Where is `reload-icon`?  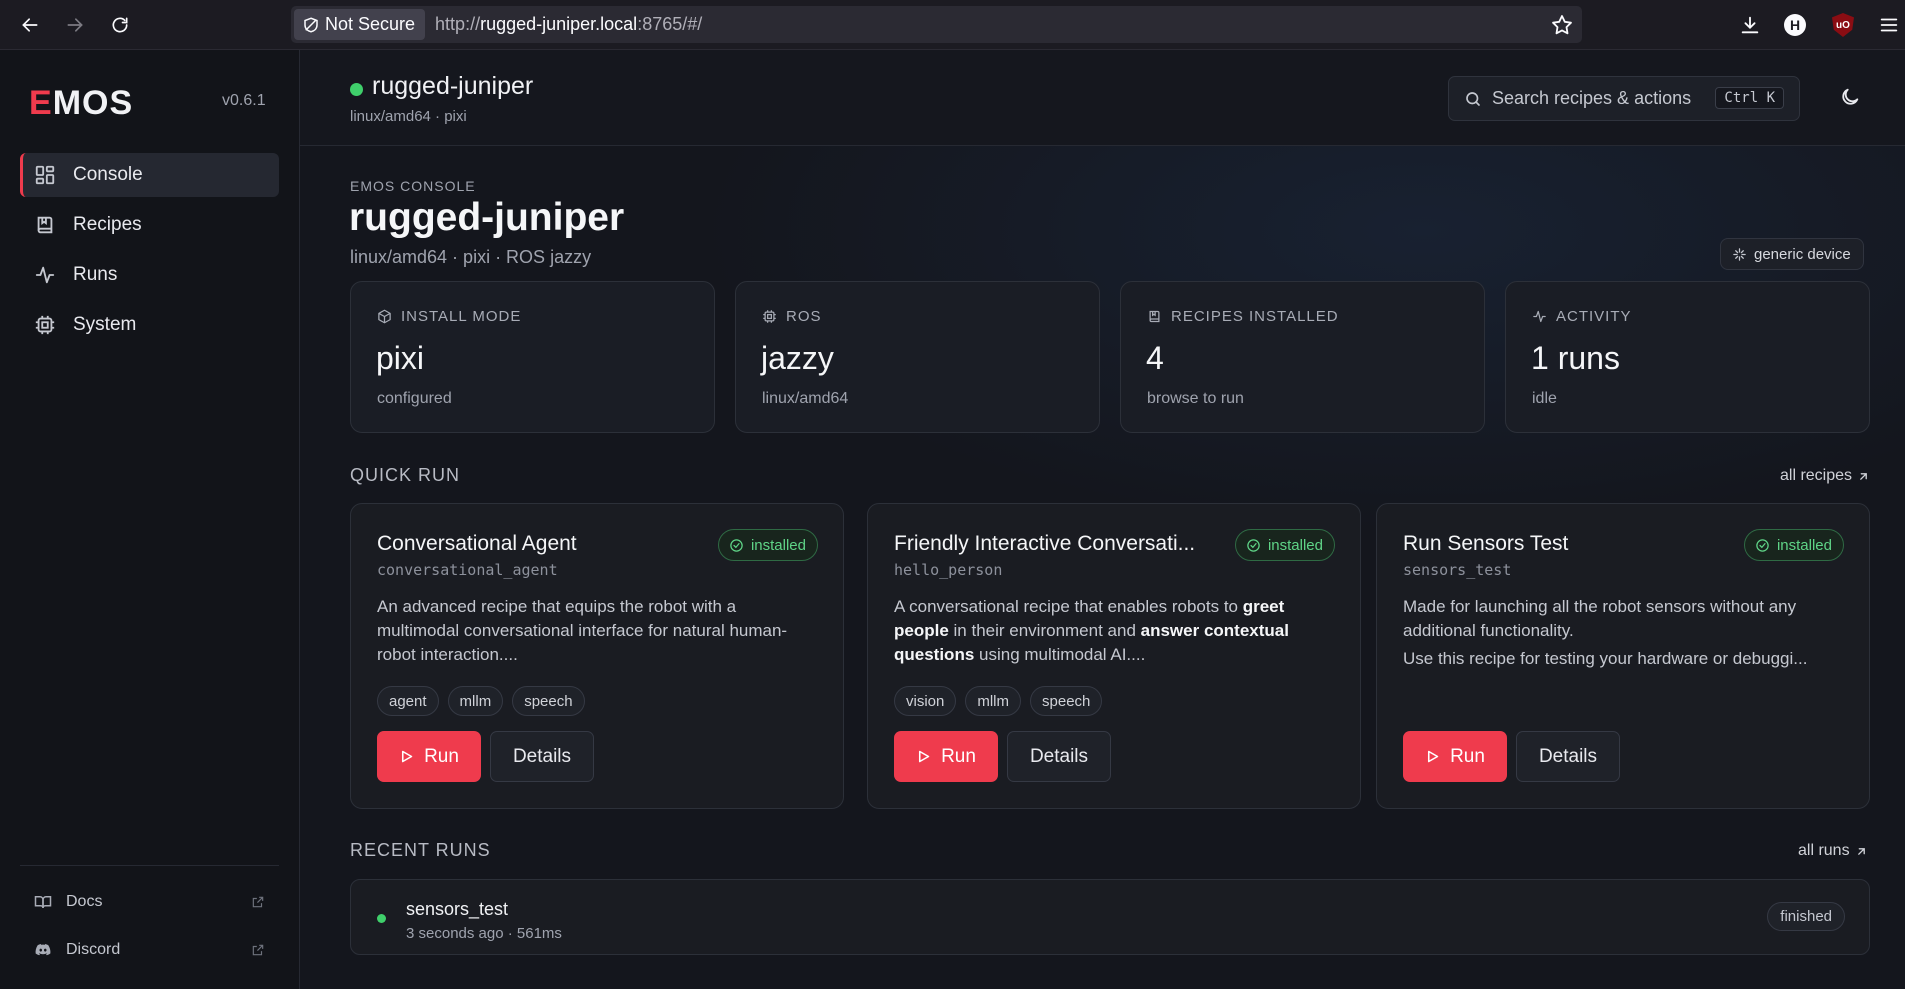
reload-icon is located at coordinates (120, 25).